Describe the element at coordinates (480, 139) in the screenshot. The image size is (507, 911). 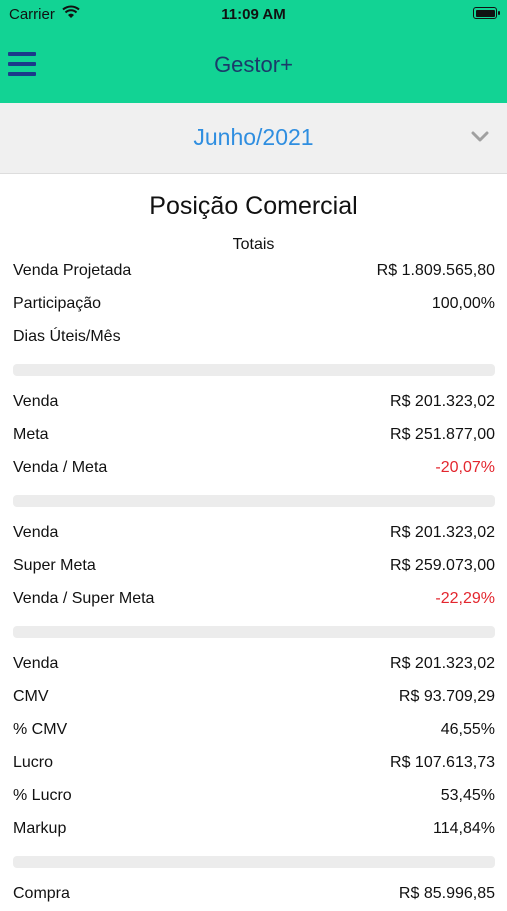
I see `chevron-down-icon` at that location.